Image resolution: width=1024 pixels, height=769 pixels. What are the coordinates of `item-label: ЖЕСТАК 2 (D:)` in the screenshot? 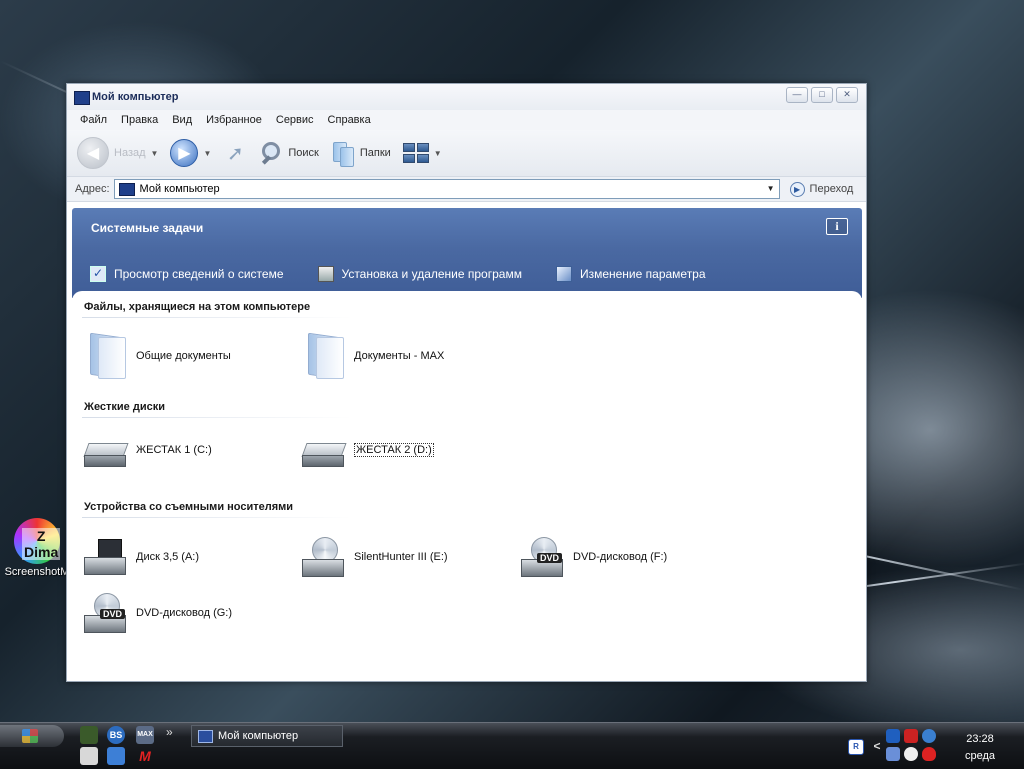 It's located at (394, 450).